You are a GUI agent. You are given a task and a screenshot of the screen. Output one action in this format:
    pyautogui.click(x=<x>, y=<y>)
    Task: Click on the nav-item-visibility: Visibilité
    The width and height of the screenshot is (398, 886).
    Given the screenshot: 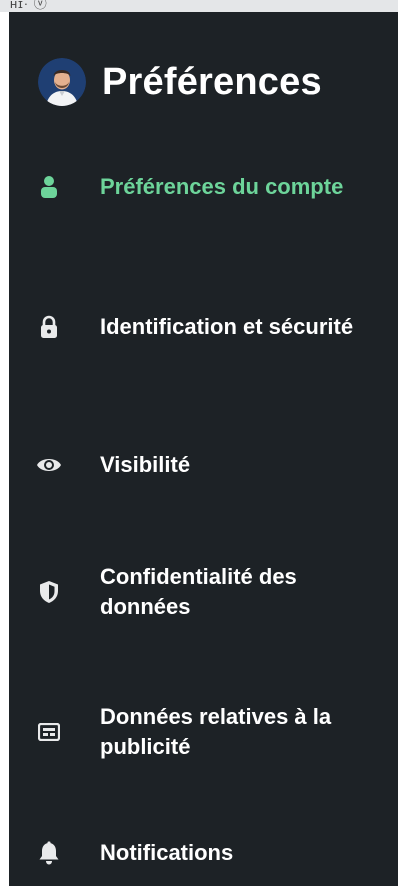 What is the action you would take?
    pyautogui.click(x=210, y=465)
    